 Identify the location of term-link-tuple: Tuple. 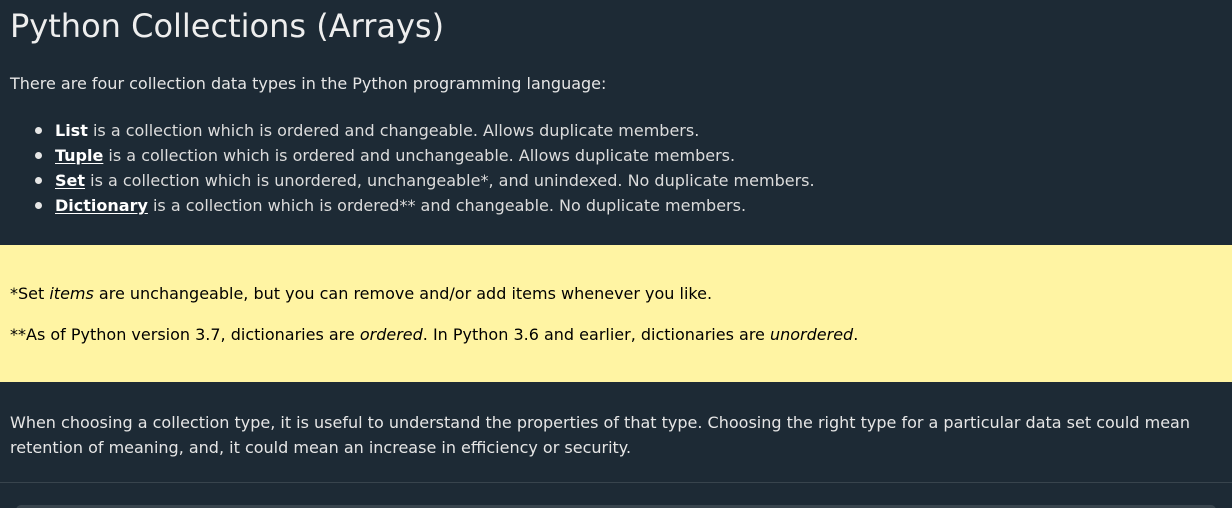
(79, 155).